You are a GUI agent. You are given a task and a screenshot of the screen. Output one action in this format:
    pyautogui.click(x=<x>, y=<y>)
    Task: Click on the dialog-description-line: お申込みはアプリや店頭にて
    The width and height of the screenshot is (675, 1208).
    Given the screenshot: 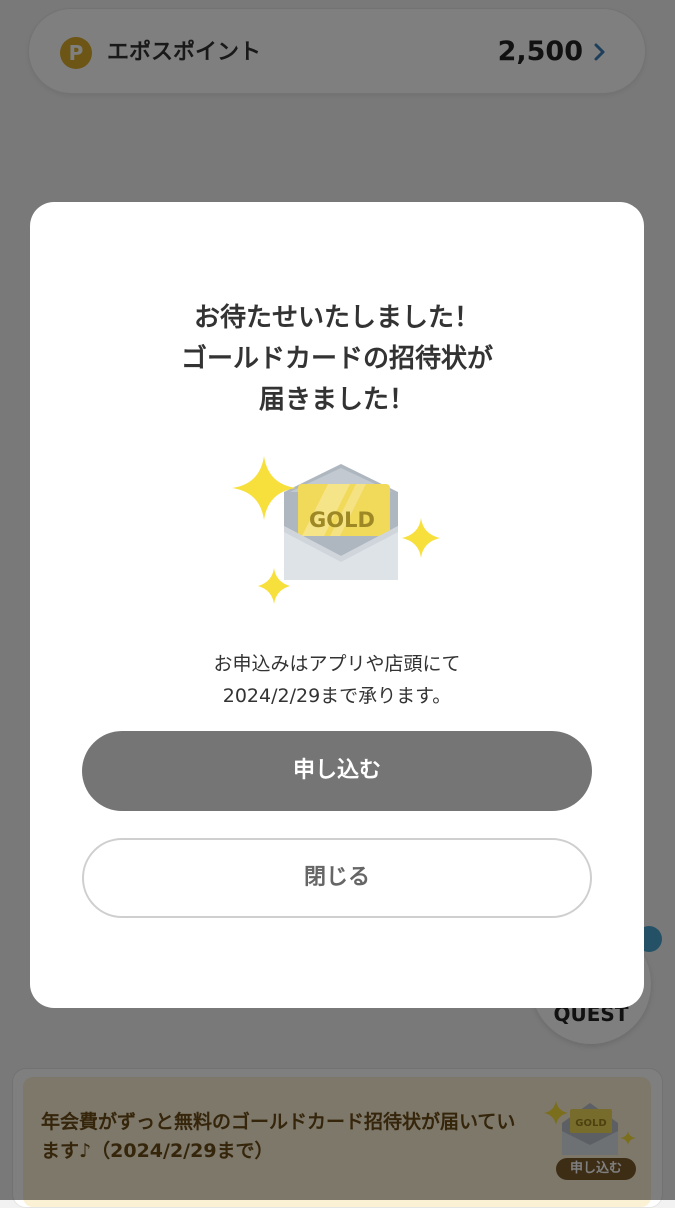 What is the action you would take?
    pyautogui.click(x=337, y=664)
    